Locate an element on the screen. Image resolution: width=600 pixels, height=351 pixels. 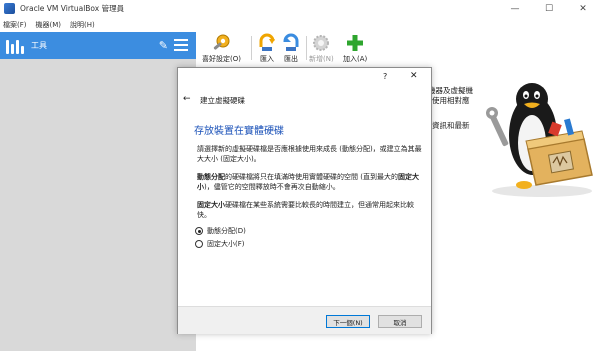
dynamic-text-end: )，儘管它的空間釋放時不會再次自動縮小。 is located at coordinates (272, 187).